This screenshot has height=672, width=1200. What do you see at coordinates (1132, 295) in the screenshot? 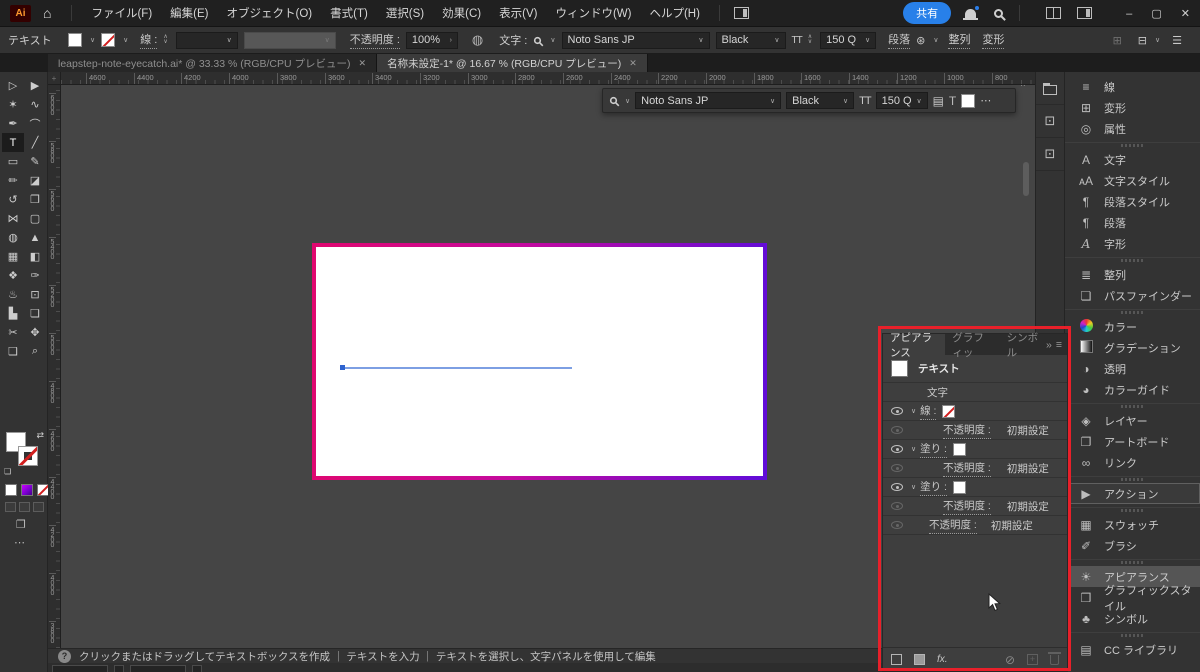
I see `dock-item-pathfinder: ❏ パスファインダー` at bounding box center [1132, 295].